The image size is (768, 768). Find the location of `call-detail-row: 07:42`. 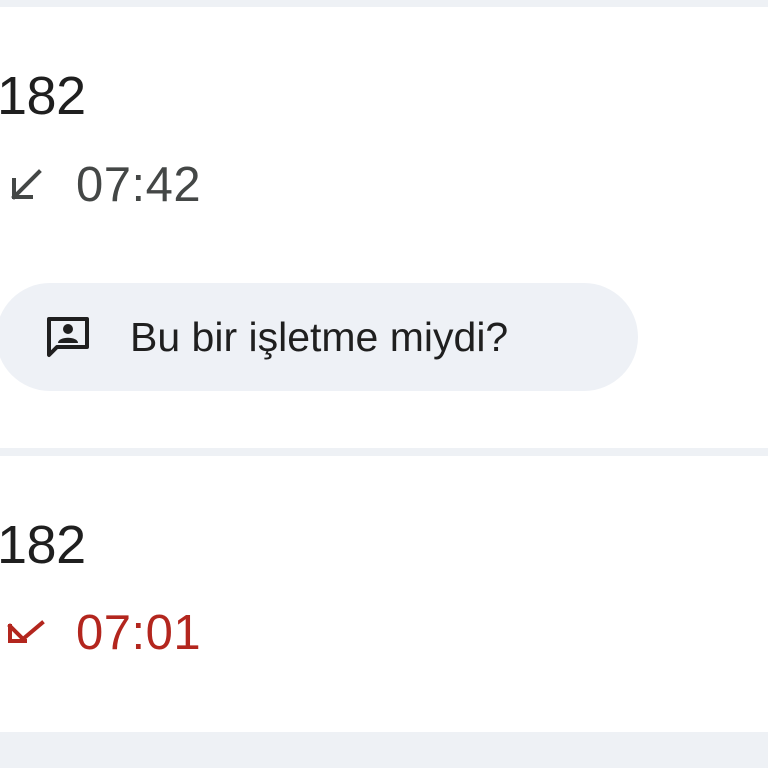

call-detail-row: 07:42 is located at coordinates (103, 185).